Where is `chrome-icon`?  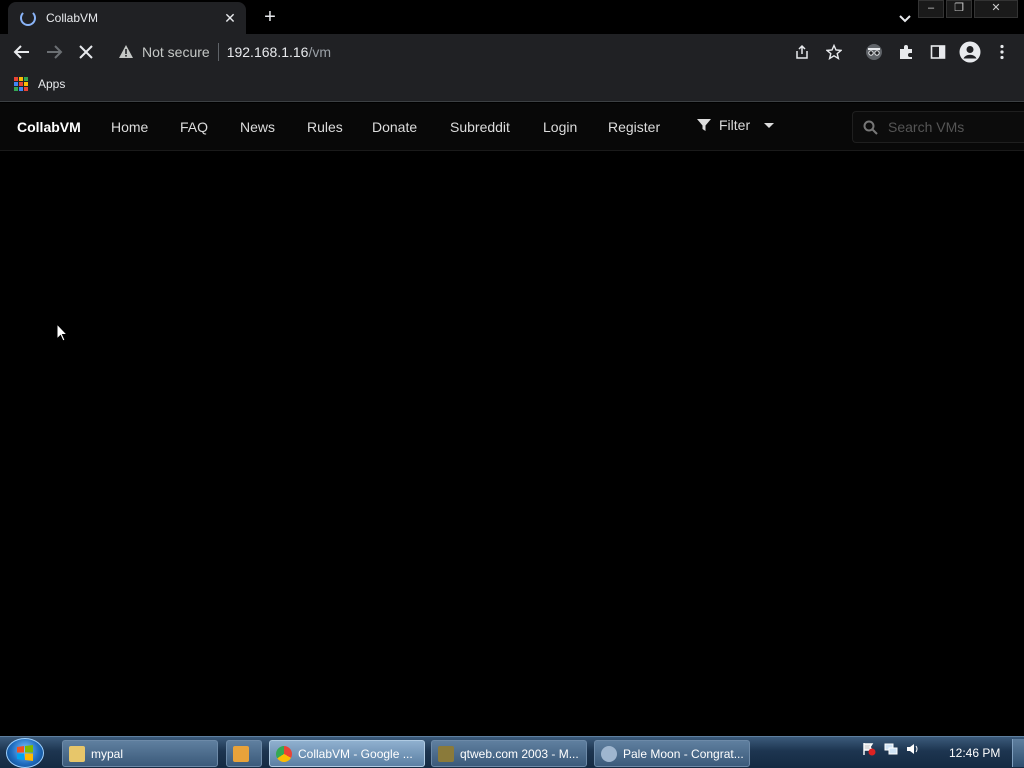
chrome-icon is located at coordinates (284, 753).